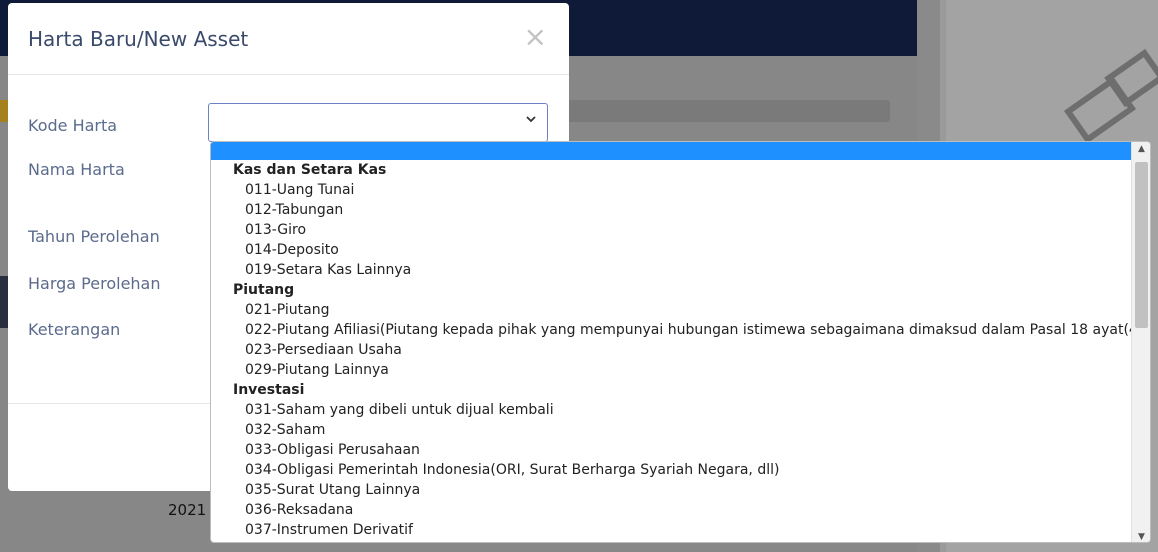 The width and height of the screenshot is (1158, 552). What do you see at coordinates (671, 370) in the screenshot?
I see `dropdown-option: 029-Piutang Lainnya` at bounding box center [671, 370].